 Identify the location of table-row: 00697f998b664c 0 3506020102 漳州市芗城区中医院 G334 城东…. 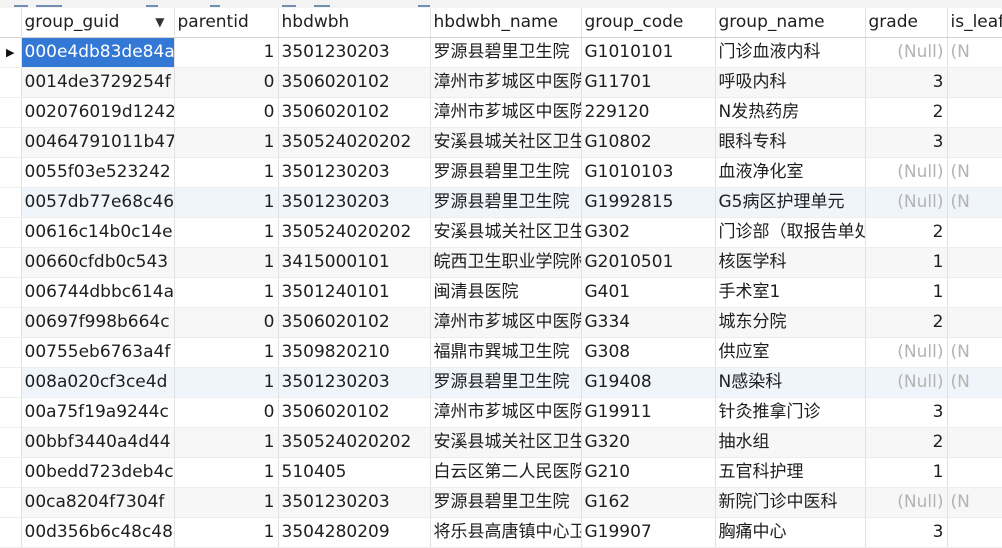
(501, 322).